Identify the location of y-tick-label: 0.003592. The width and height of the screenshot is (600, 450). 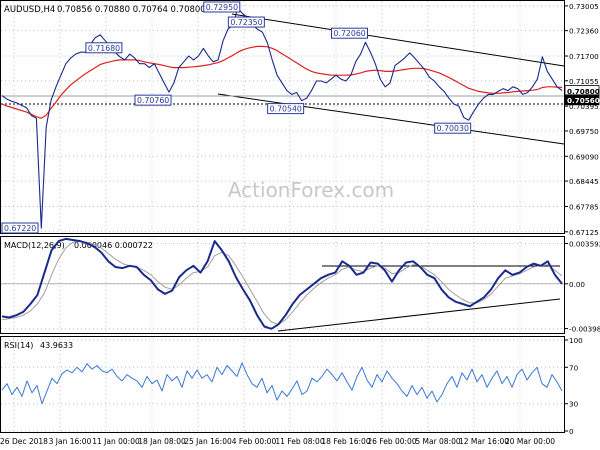
(584, 243).